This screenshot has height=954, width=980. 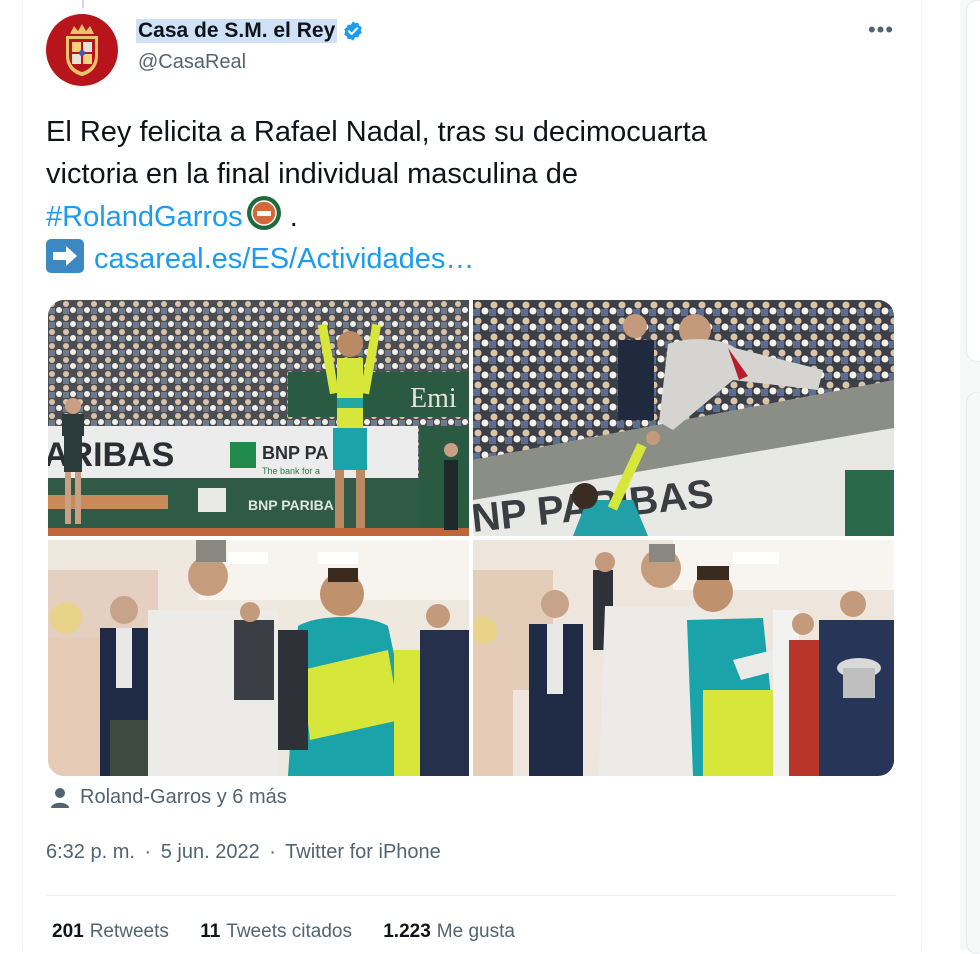 I want to click on tagged-text: Roland-Garros y 6 más, so click(x=183, y=797).